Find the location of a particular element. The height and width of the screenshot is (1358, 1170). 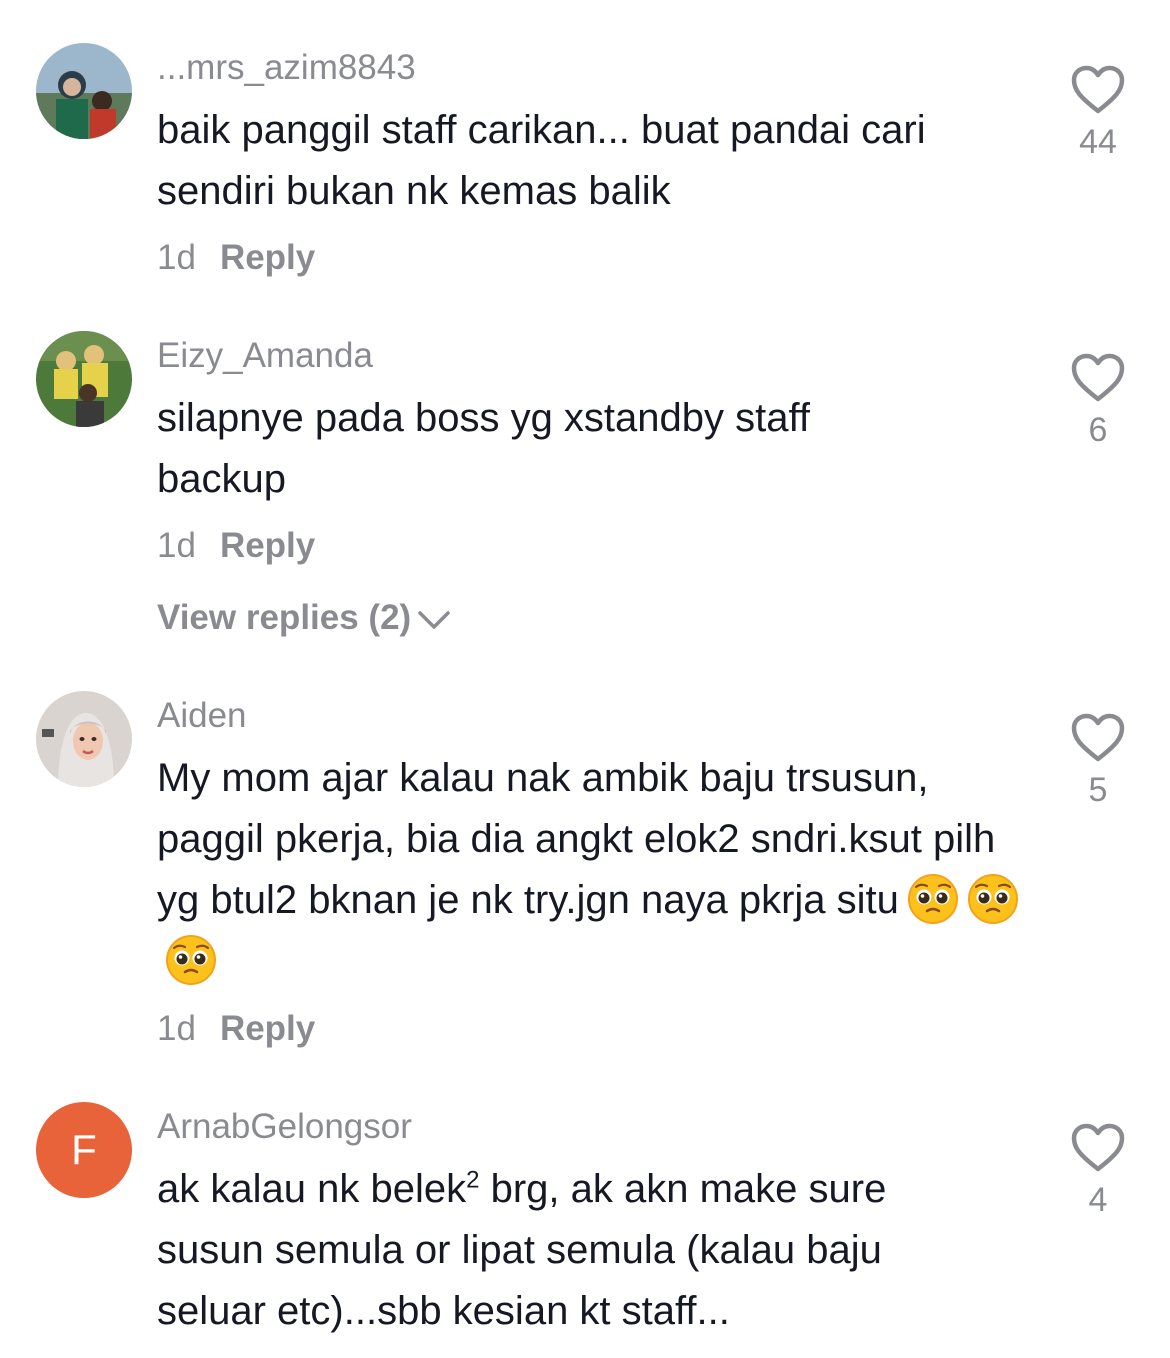

like-count: 5 is located at coordinates (1098, 790).